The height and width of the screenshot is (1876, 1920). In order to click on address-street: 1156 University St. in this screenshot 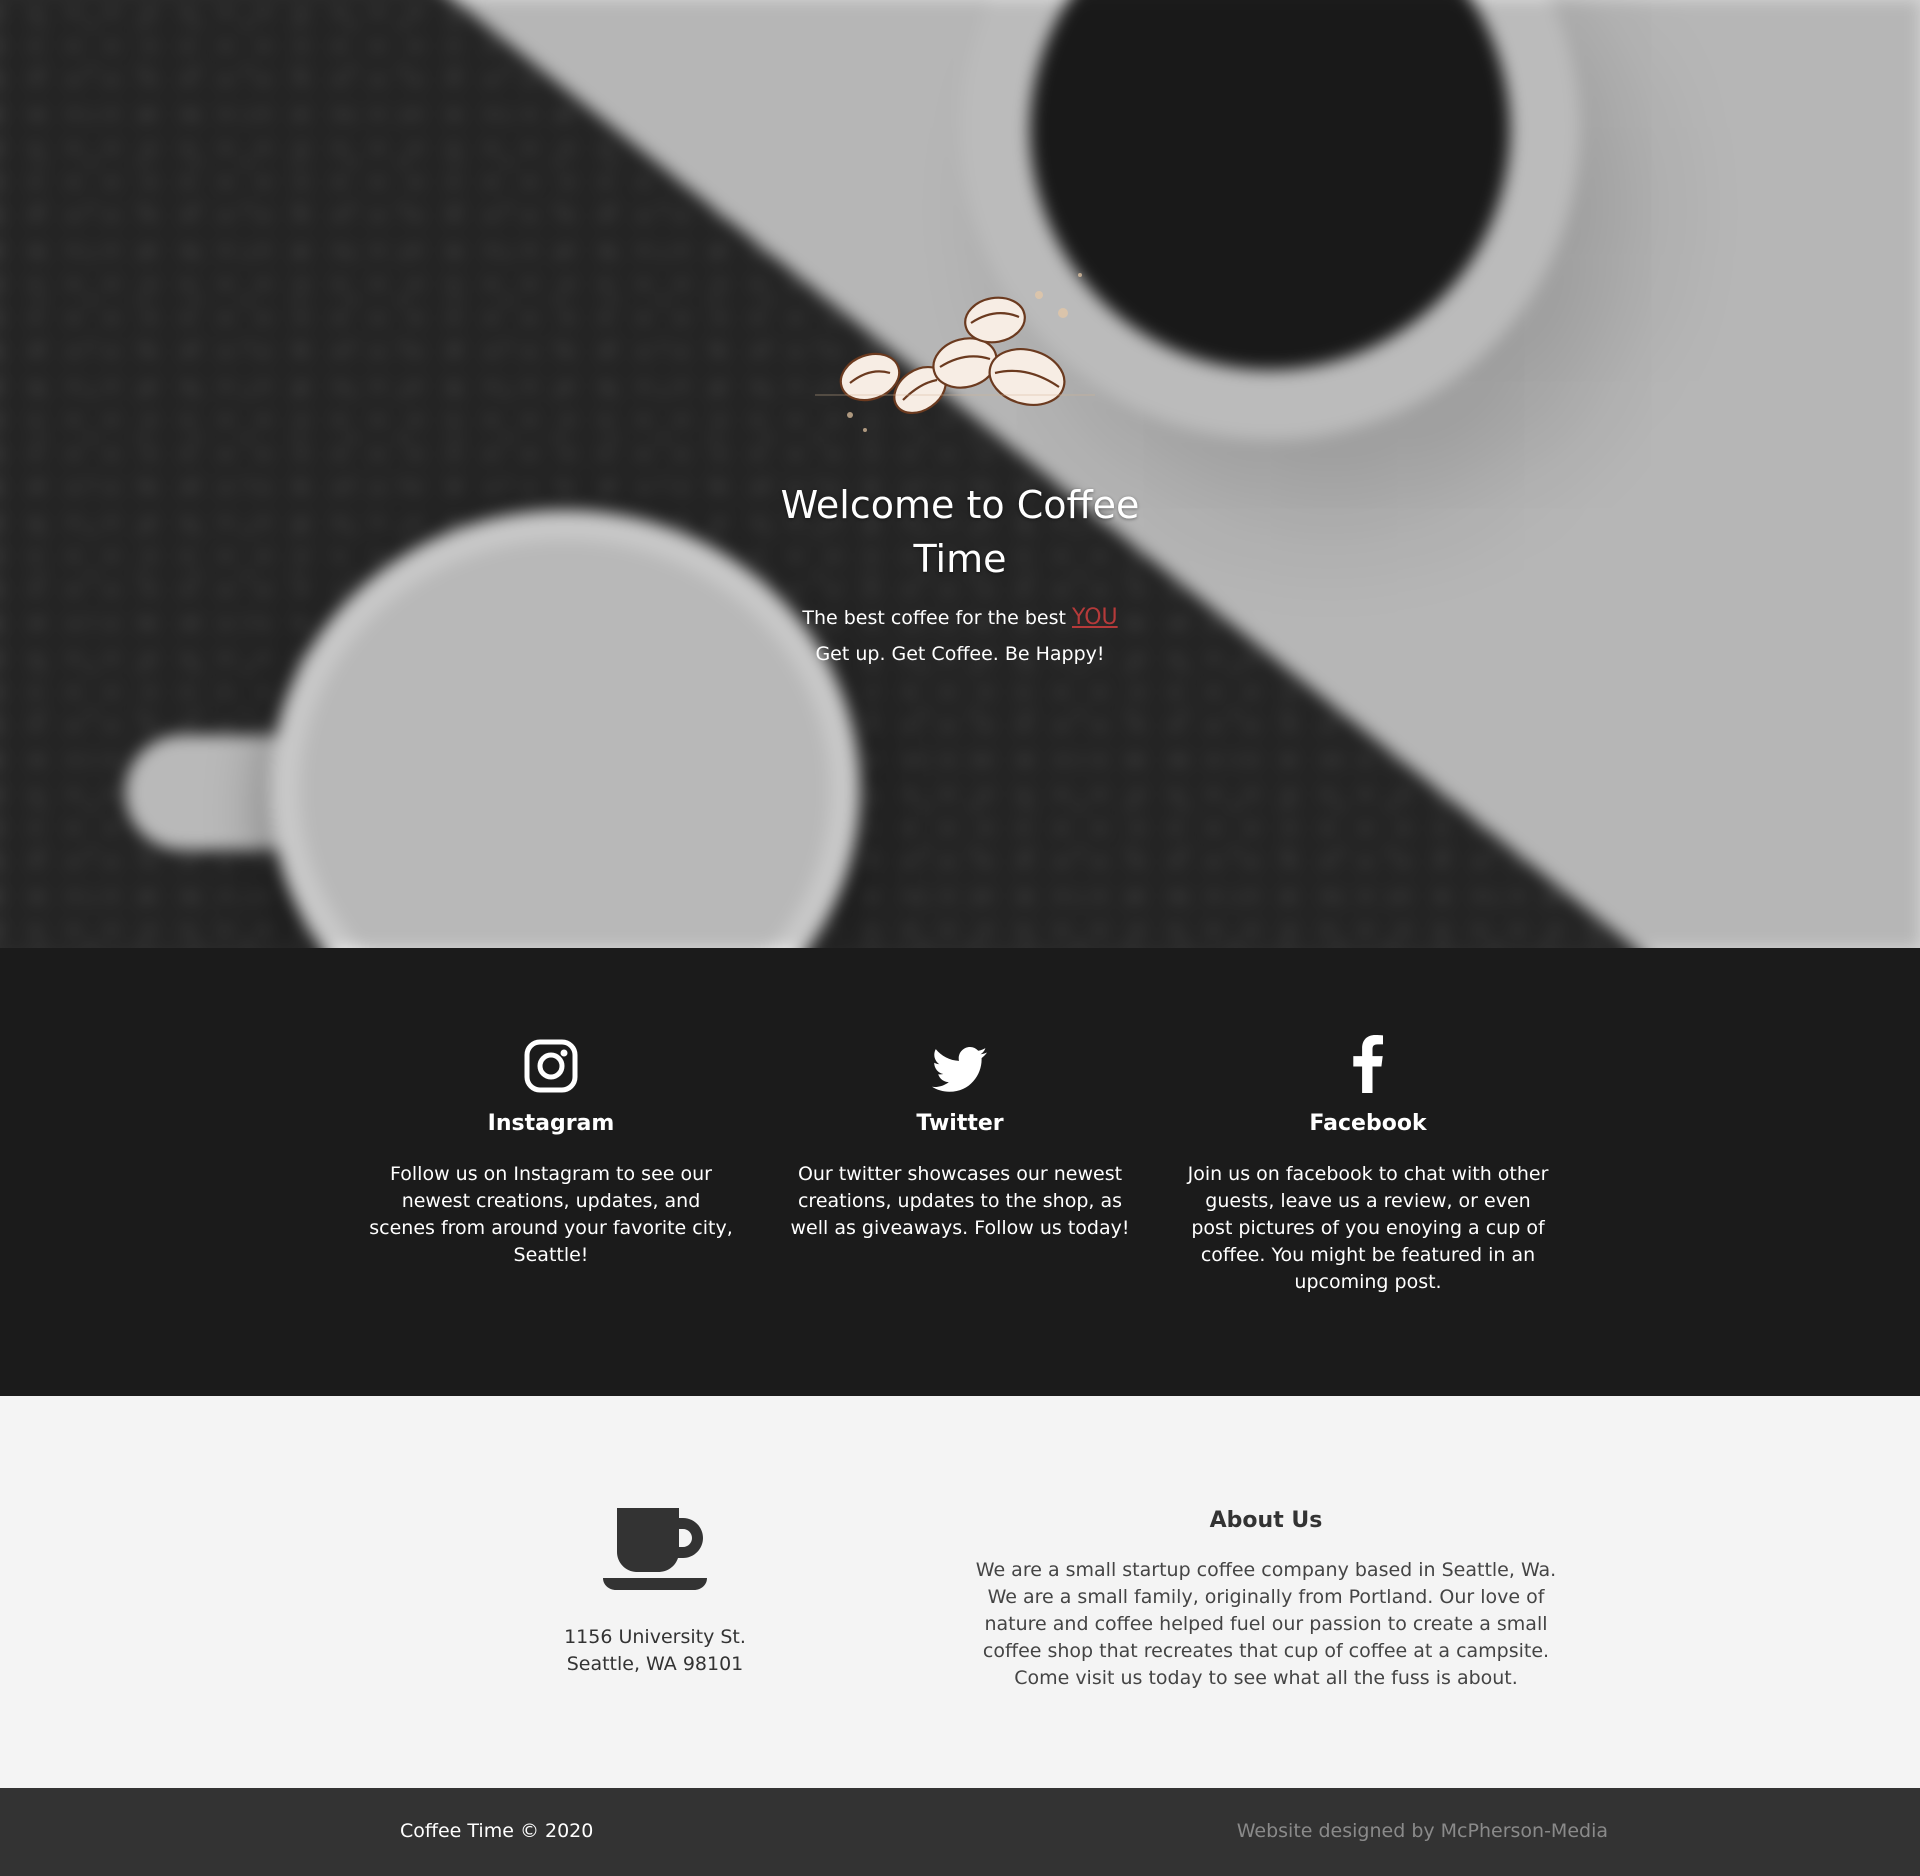, I will do `click(655, 1637)`.